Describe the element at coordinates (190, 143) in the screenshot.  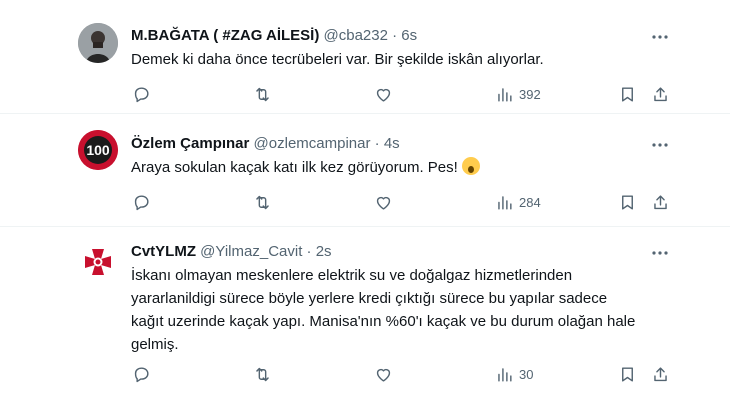
I see `display-name: Özlem Çampınar` at that location.